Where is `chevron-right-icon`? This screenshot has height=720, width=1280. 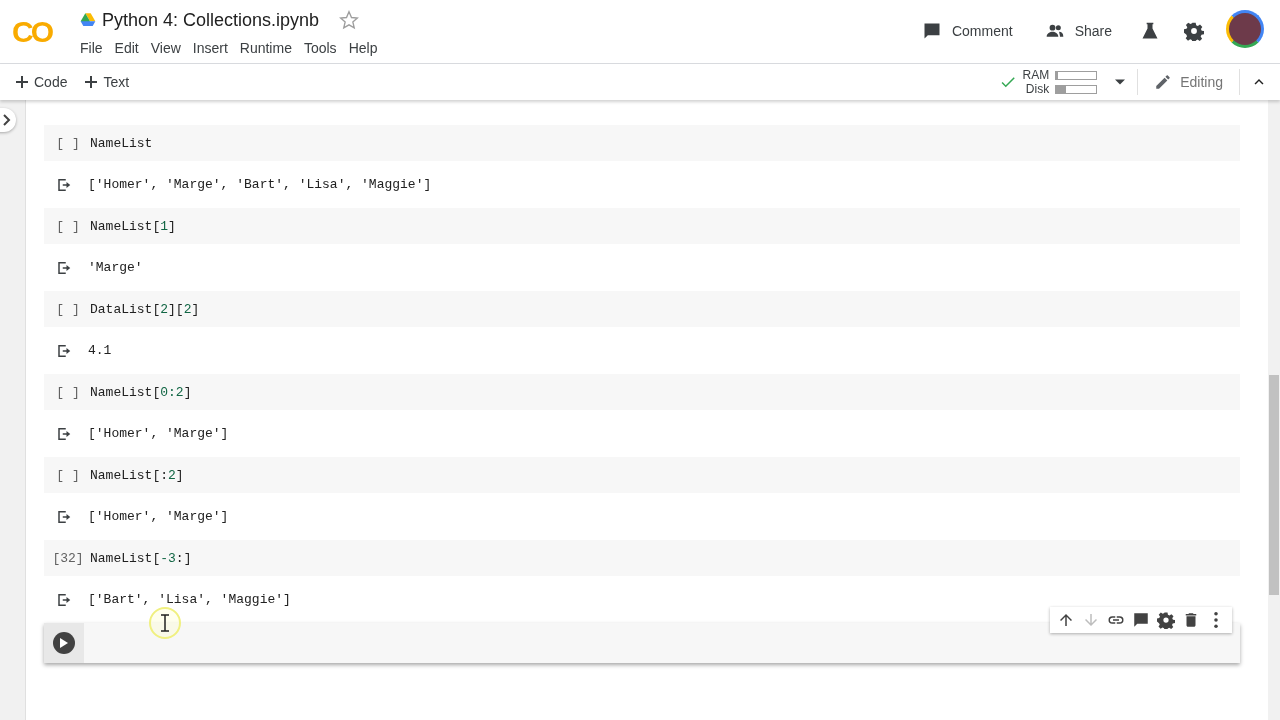
chevron-right-icon is located at coordinates (7, 120).